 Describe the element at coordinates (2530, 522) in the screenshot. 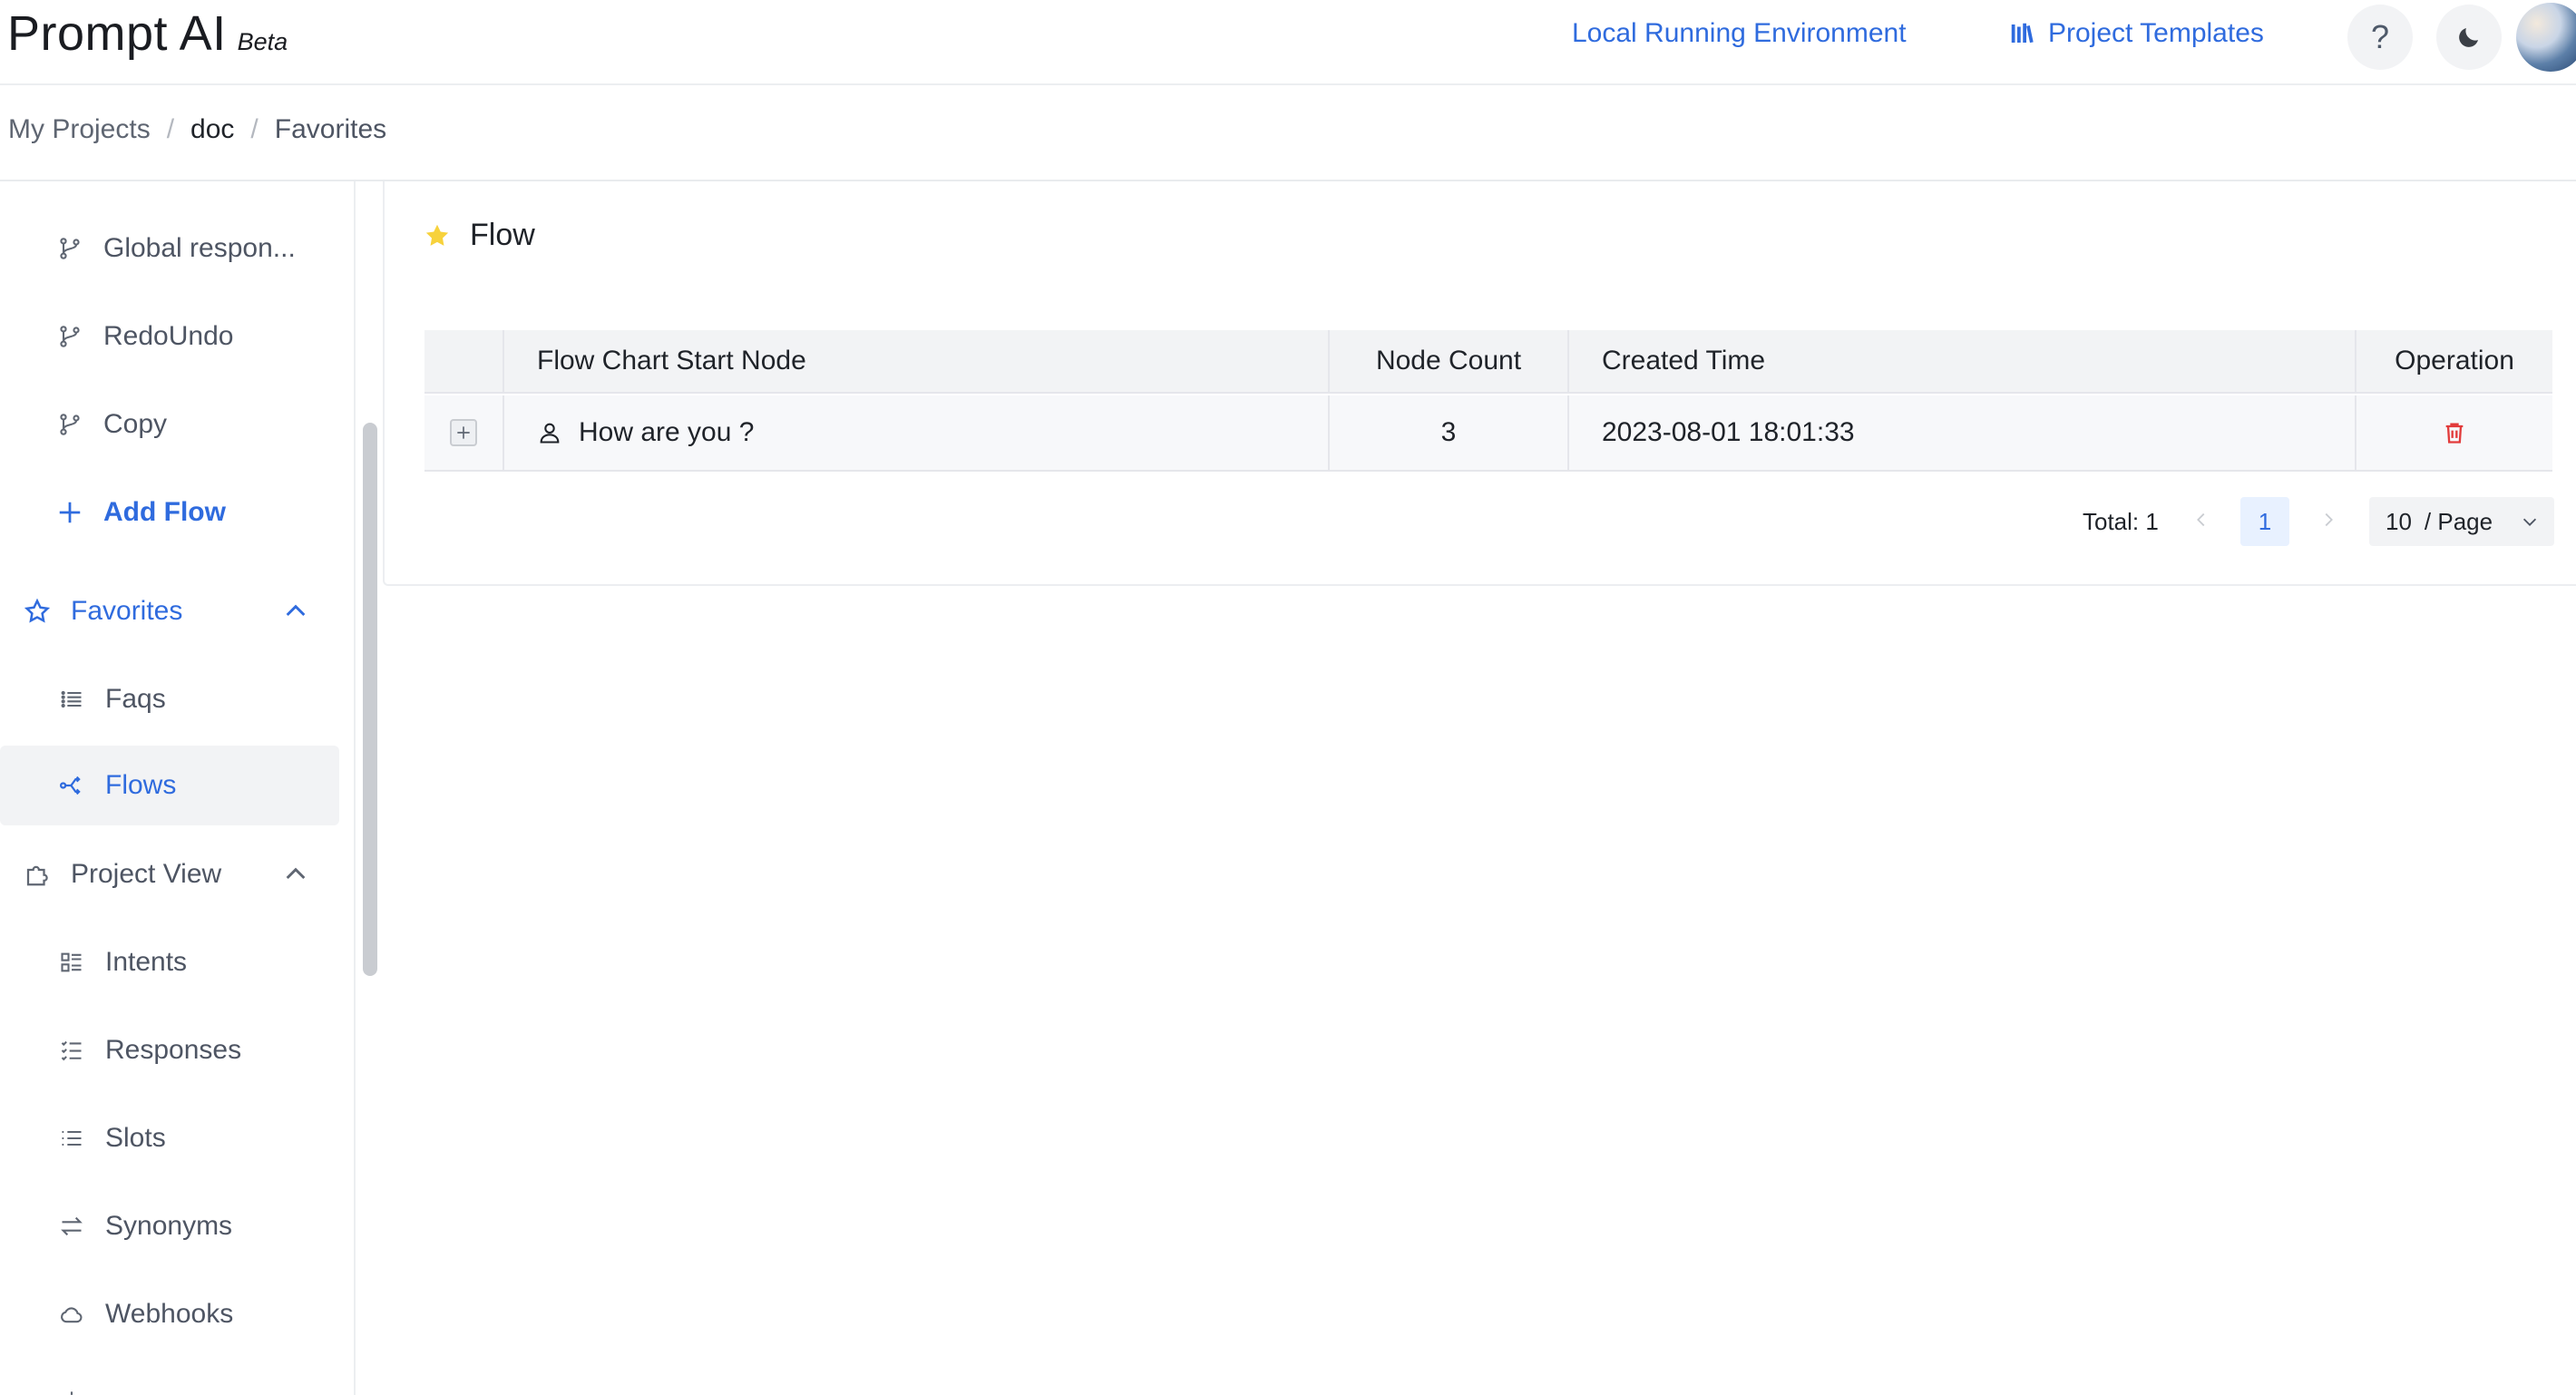

I see `chevron-down-icon` at that location.